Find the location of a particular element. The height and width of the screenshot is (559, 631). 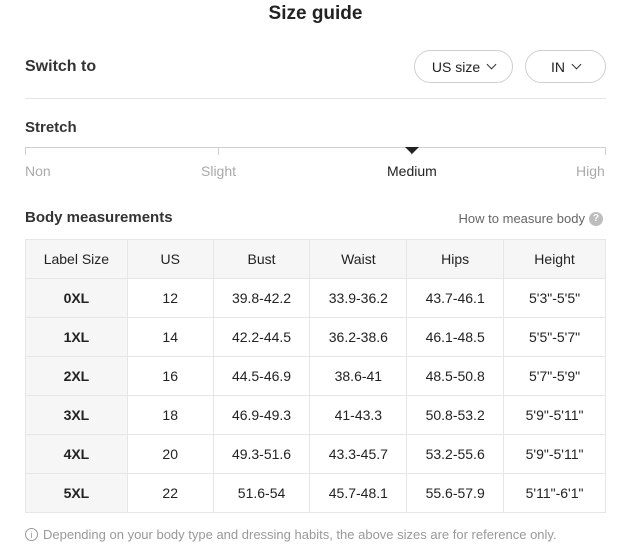

column-header: Hips is located at coordinates (455, 259).